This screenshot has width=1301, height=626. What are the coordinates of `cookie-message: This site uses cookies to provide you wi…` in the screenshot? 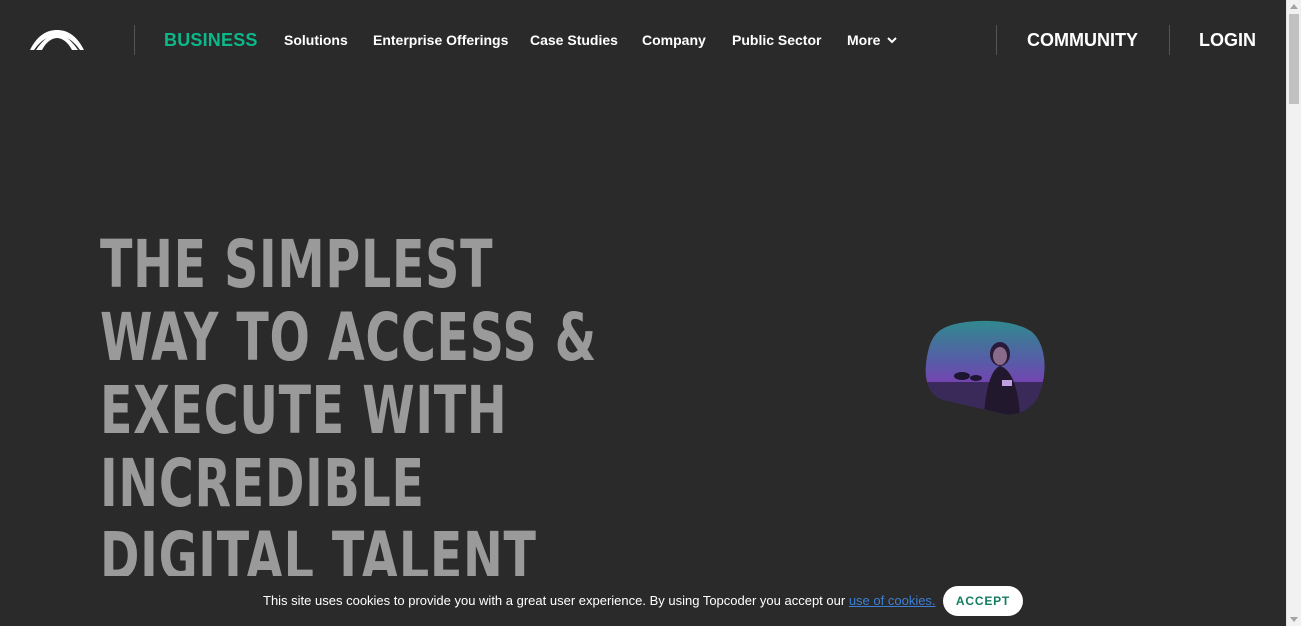 It's located at (599, 600).